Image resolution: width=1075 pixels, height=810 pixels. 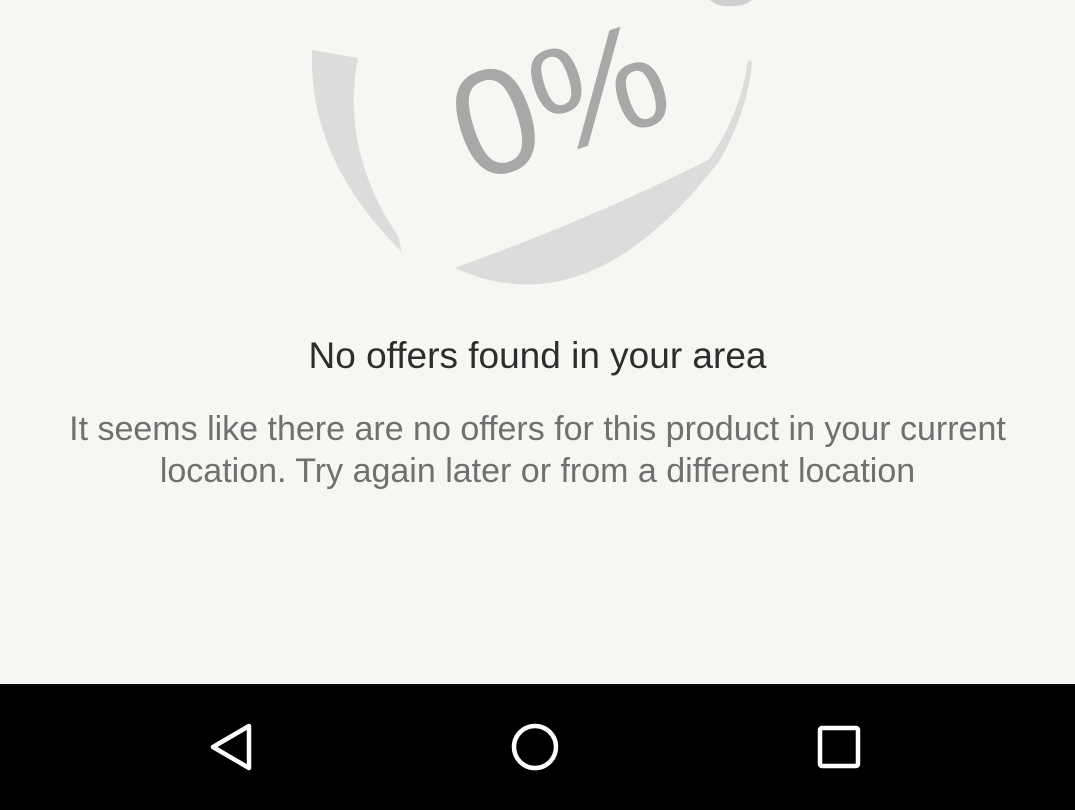 I want to click on empty-state-title: No offers found in your area, so click(x=537, y=355).